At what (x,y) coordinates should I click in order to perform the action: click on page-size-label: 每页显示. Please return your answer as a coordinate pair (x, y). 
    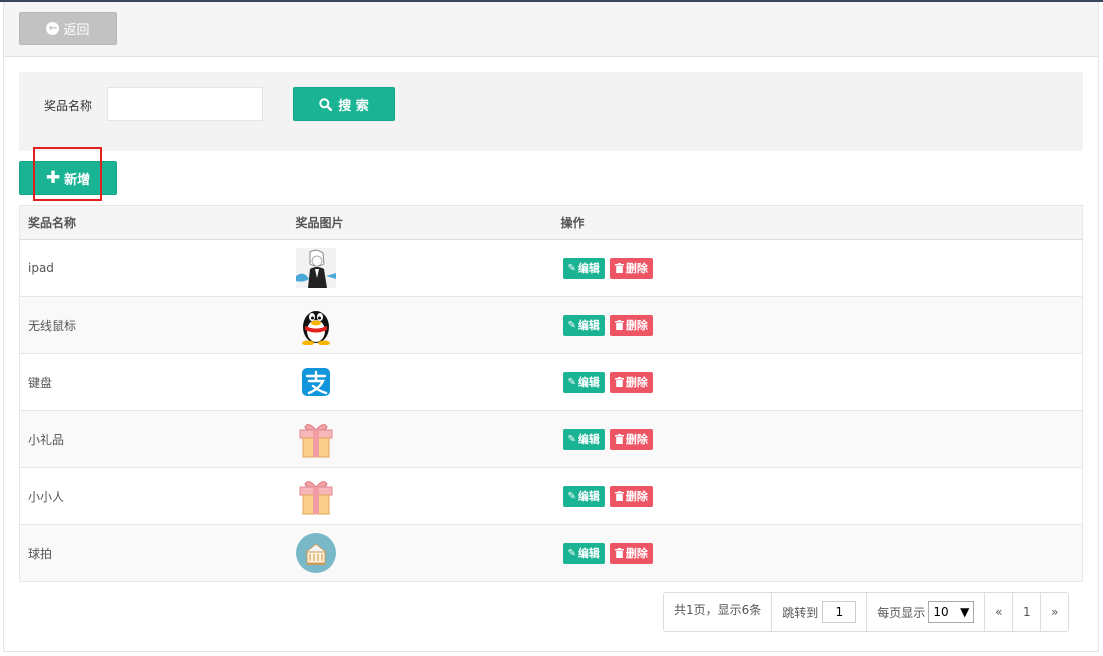
    Looking at the image, I should click on (901, 612).